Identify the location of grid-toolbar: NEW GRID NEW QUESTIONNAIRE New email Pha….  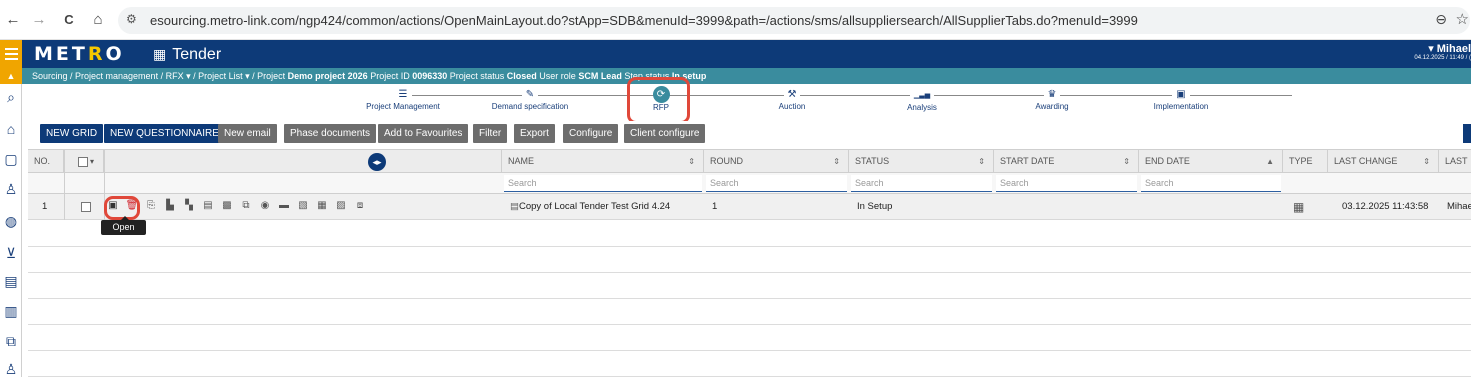
(746, 134).